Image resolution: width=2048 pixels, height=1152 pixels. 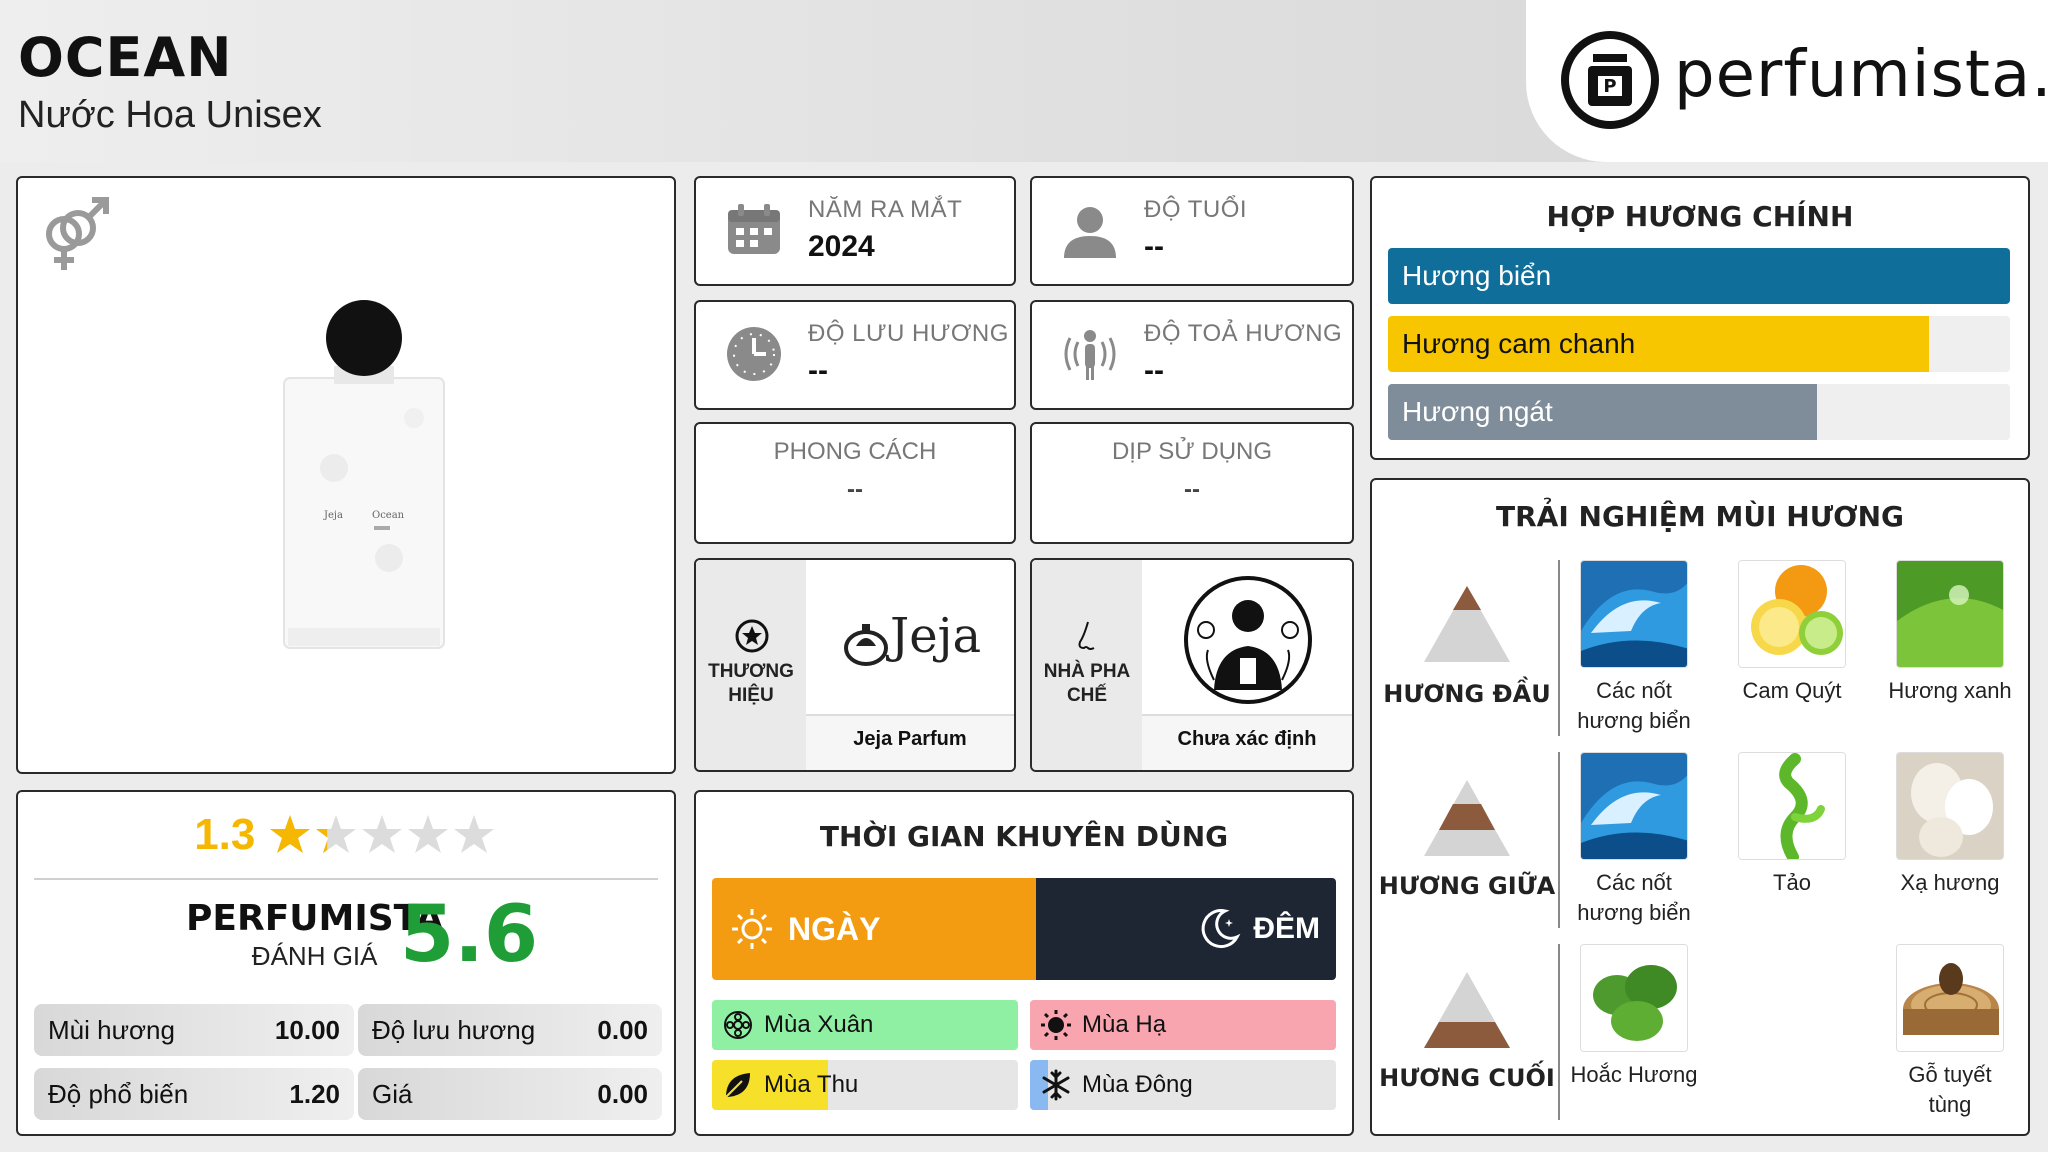 I want to click on tile-sillage: ĐỘ TOẢ HƯƠNG --, so click(x=1192, y=355).